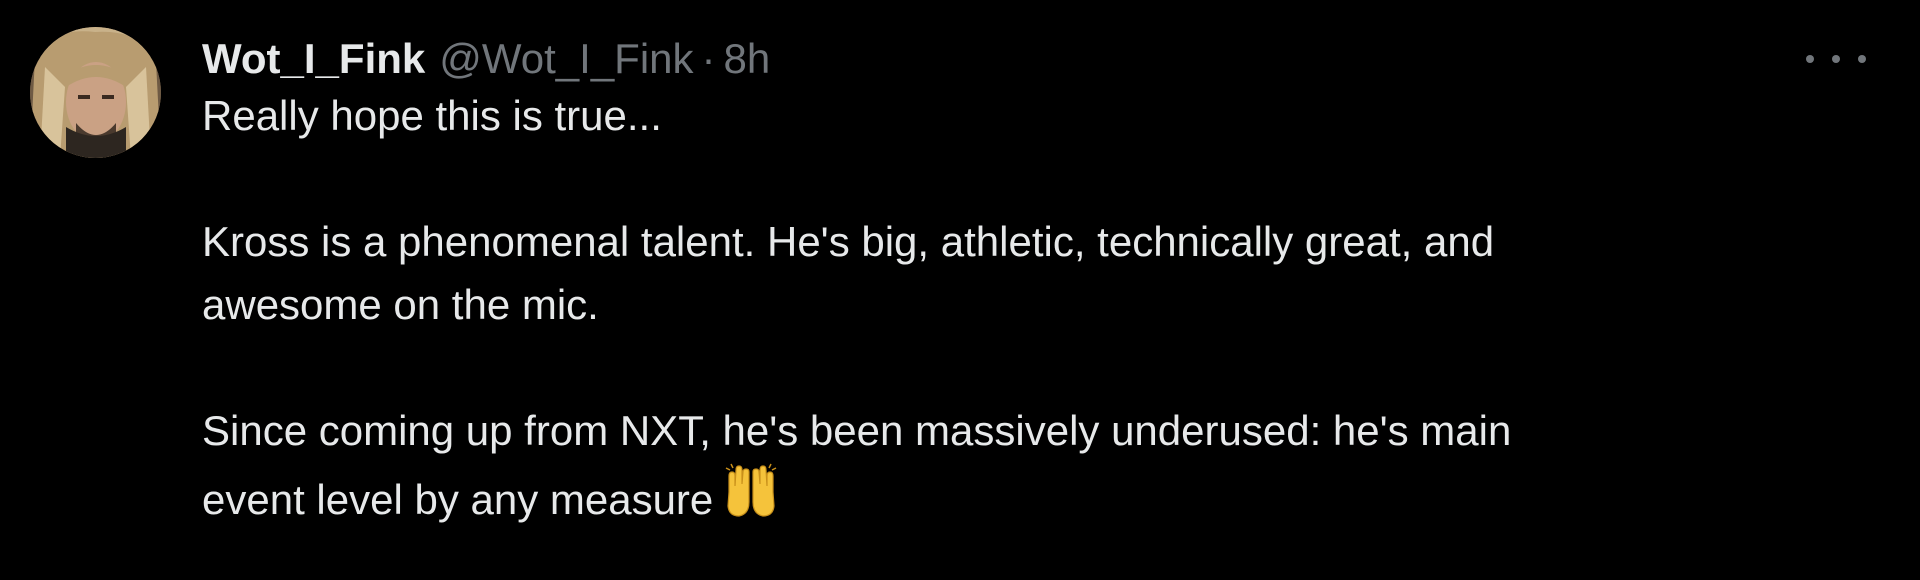 The image size is (1920, 580). What do you see at coordinates (458, 499) in the screenshot?
I see `text-line: event level by any measure` at bounding box center [458, 499].